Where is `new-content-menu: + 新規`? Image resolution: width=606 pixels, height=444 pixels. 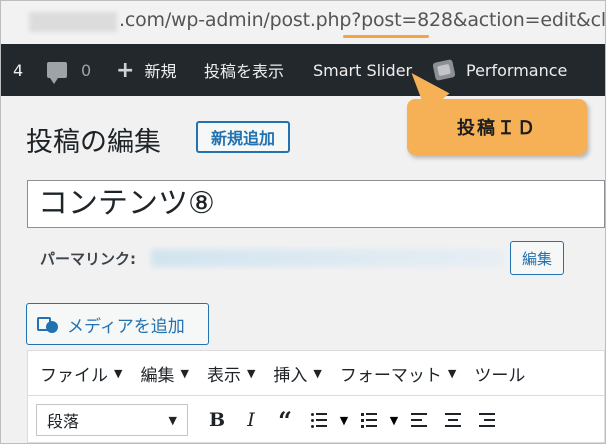
new-content-menu: + 新規 is located at coordinates (146, 70).